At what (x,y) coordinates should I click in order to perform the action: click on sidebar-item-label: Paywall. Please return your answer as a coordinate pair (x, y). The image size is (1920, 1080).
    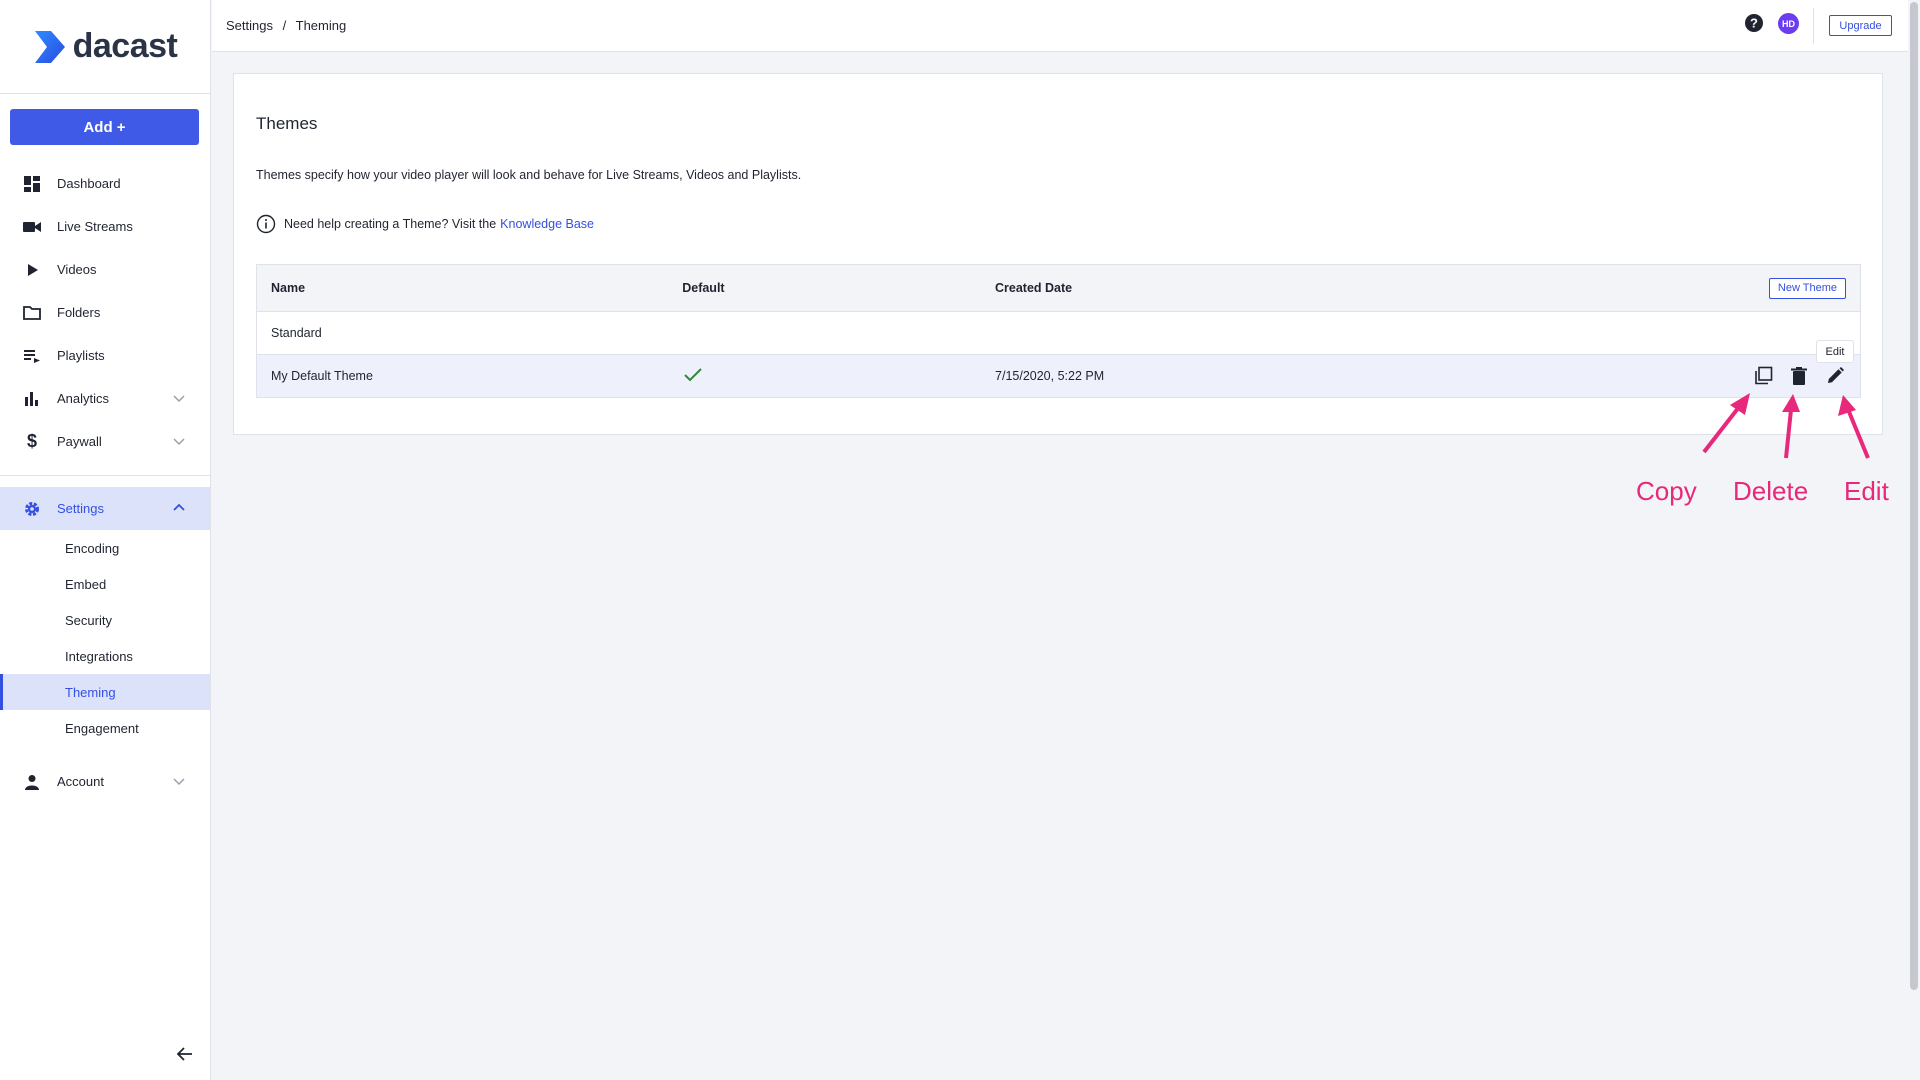
    Looking at the image, I should click on (79, 441).